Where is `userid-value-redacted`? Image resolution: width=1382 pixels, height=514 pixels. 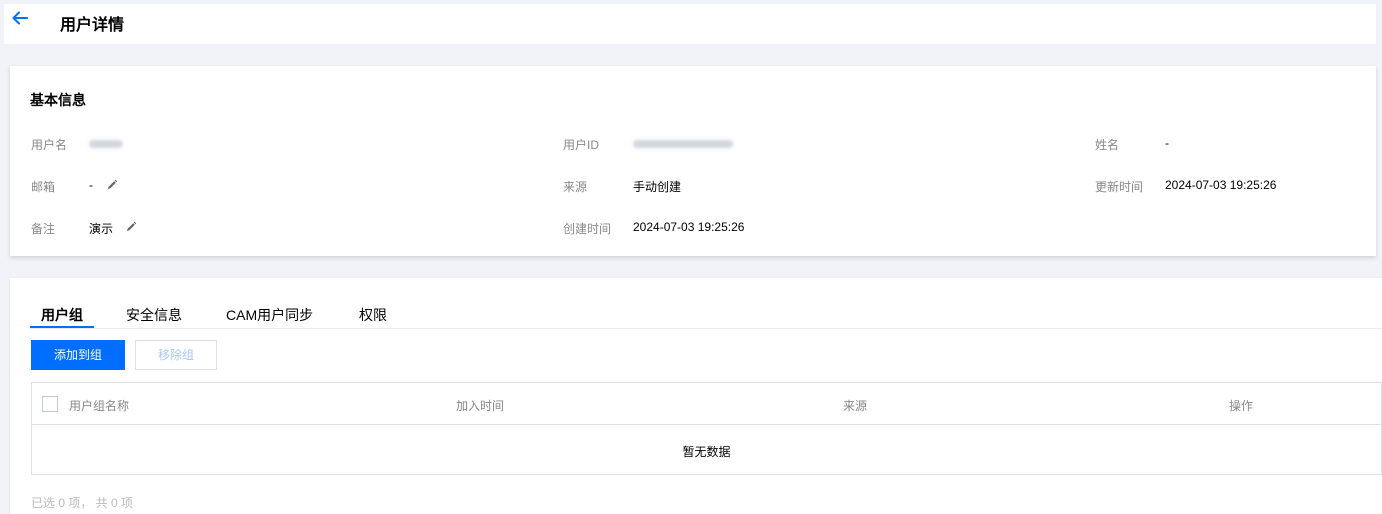 userid-value-redacted is located at coordinates (683, 144).